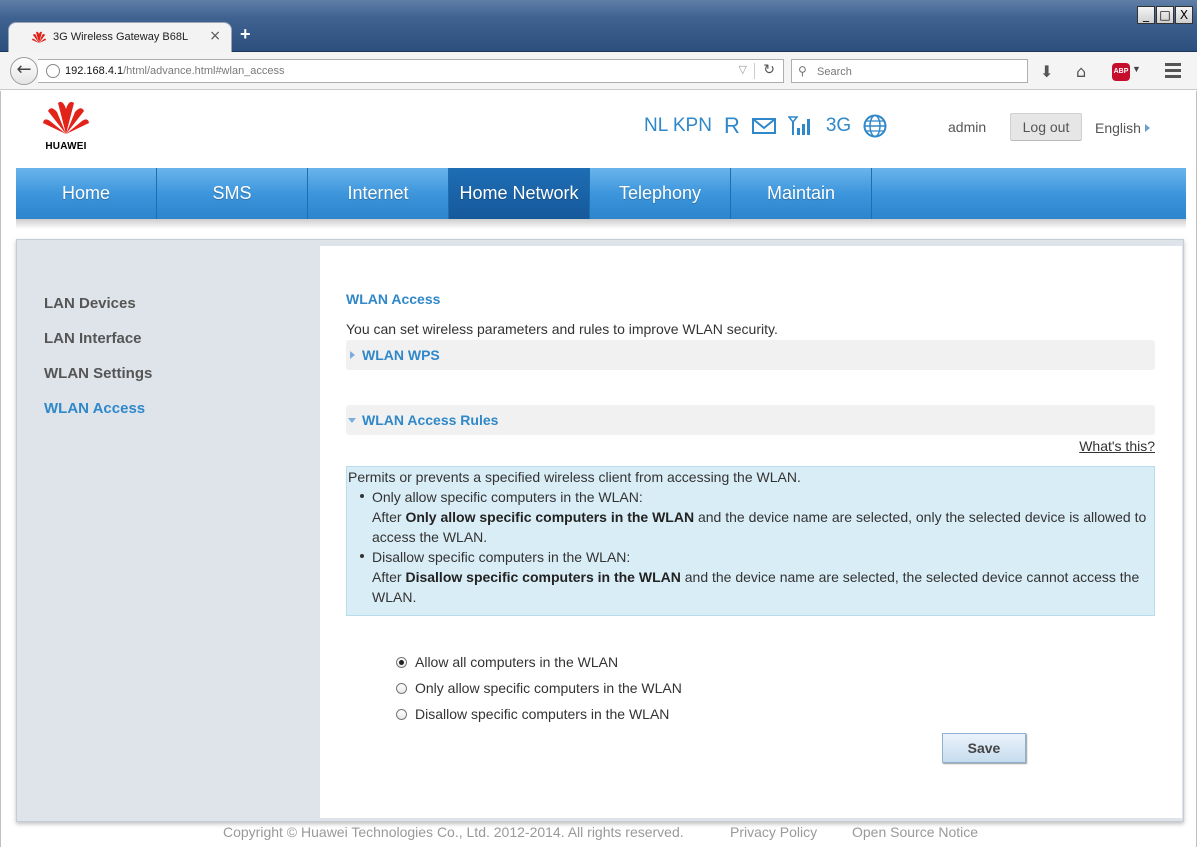 The height and width of the screenshot is (847, 1197). I want to click on adblock-dropdown-icon: ▼, so click(1136, 69).